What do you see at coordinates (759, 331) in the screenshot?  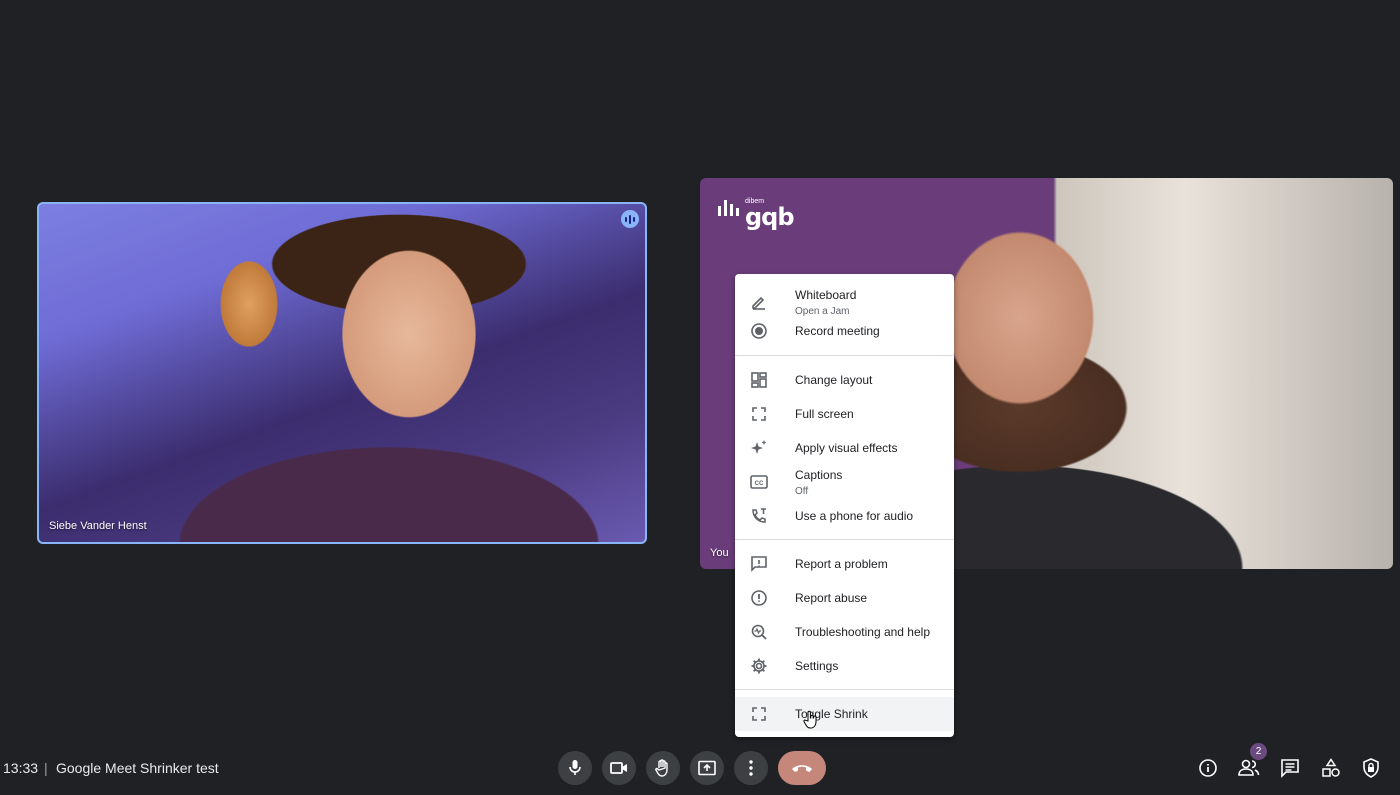 I see `record-icon` at bounding box center [759, 331].